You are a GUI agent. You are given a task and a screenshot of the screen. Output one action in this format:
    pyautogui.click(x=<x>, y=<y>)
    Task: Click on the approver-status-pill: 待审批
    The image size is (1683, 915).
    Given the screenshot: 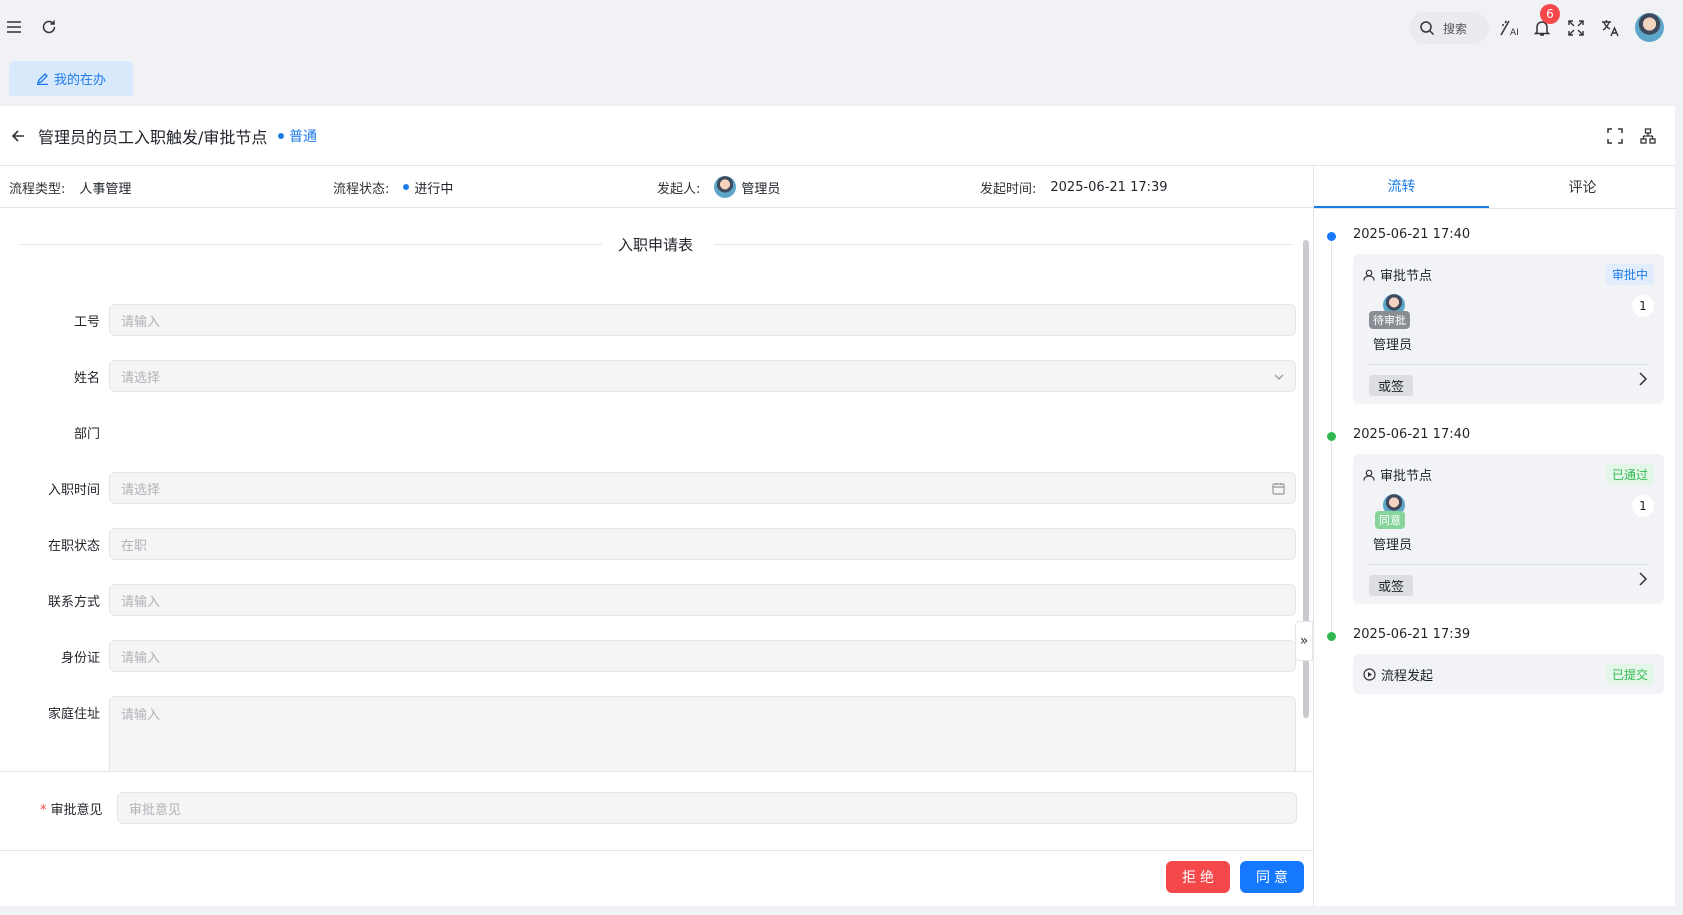 What is the action you would take?
    pyautogui.click(x=1389, y=320)
    